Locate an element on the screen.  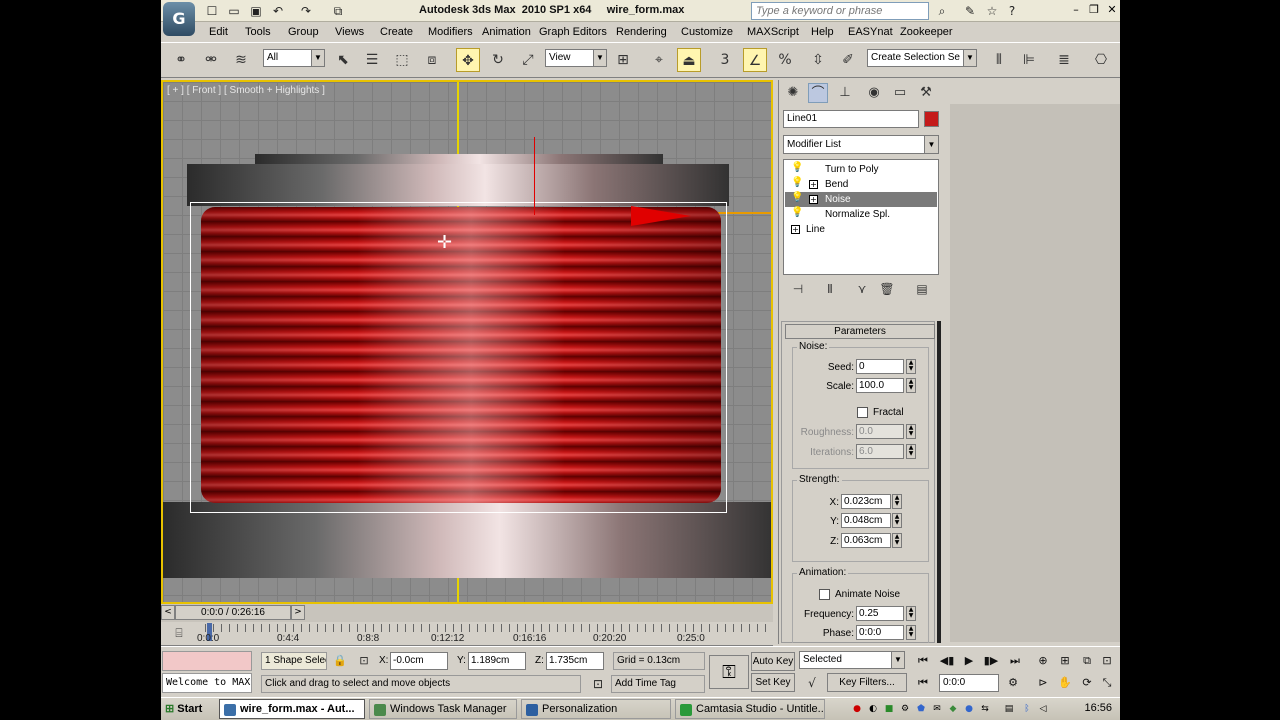
pivot-center-icon: ⊞ is located at coordinates (623, 60).